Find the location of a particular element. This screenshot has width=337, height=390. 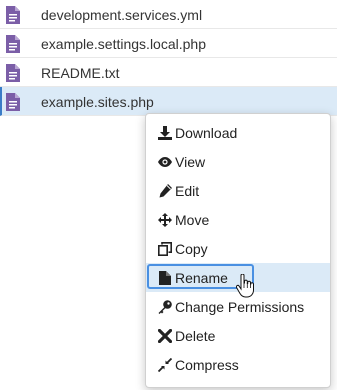

menu-item-label: Delete is located at coordinates (195, 335).